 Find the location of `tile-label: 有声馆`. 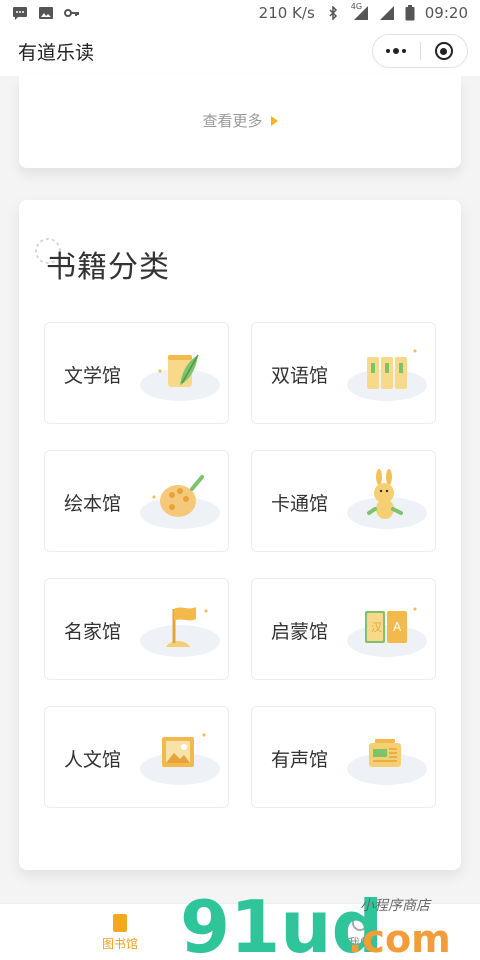

tile-label: 有声馆 is located at coordinates (300, 760).